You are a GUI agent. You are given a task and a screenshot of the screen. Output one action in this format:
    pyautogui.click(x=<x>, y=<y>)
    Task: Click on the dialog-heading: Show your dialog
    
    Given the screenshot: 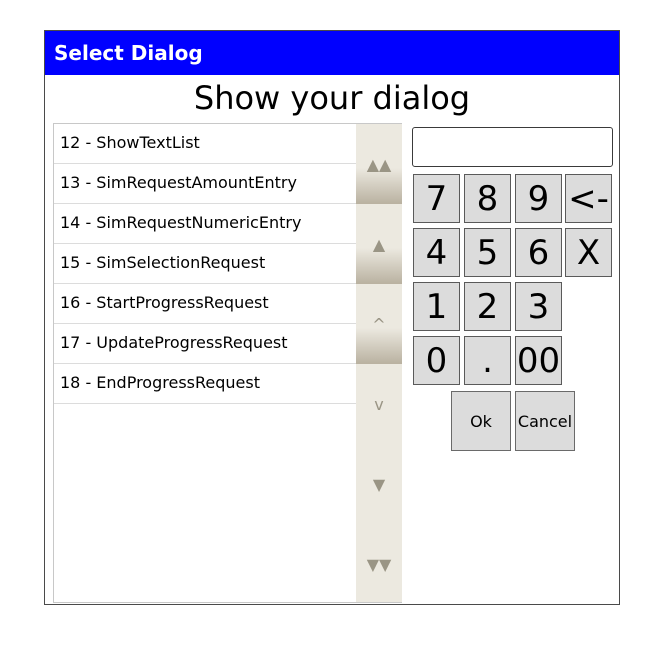 What is the action you would take?
    pyautogui.click(x=332, y=98)
    